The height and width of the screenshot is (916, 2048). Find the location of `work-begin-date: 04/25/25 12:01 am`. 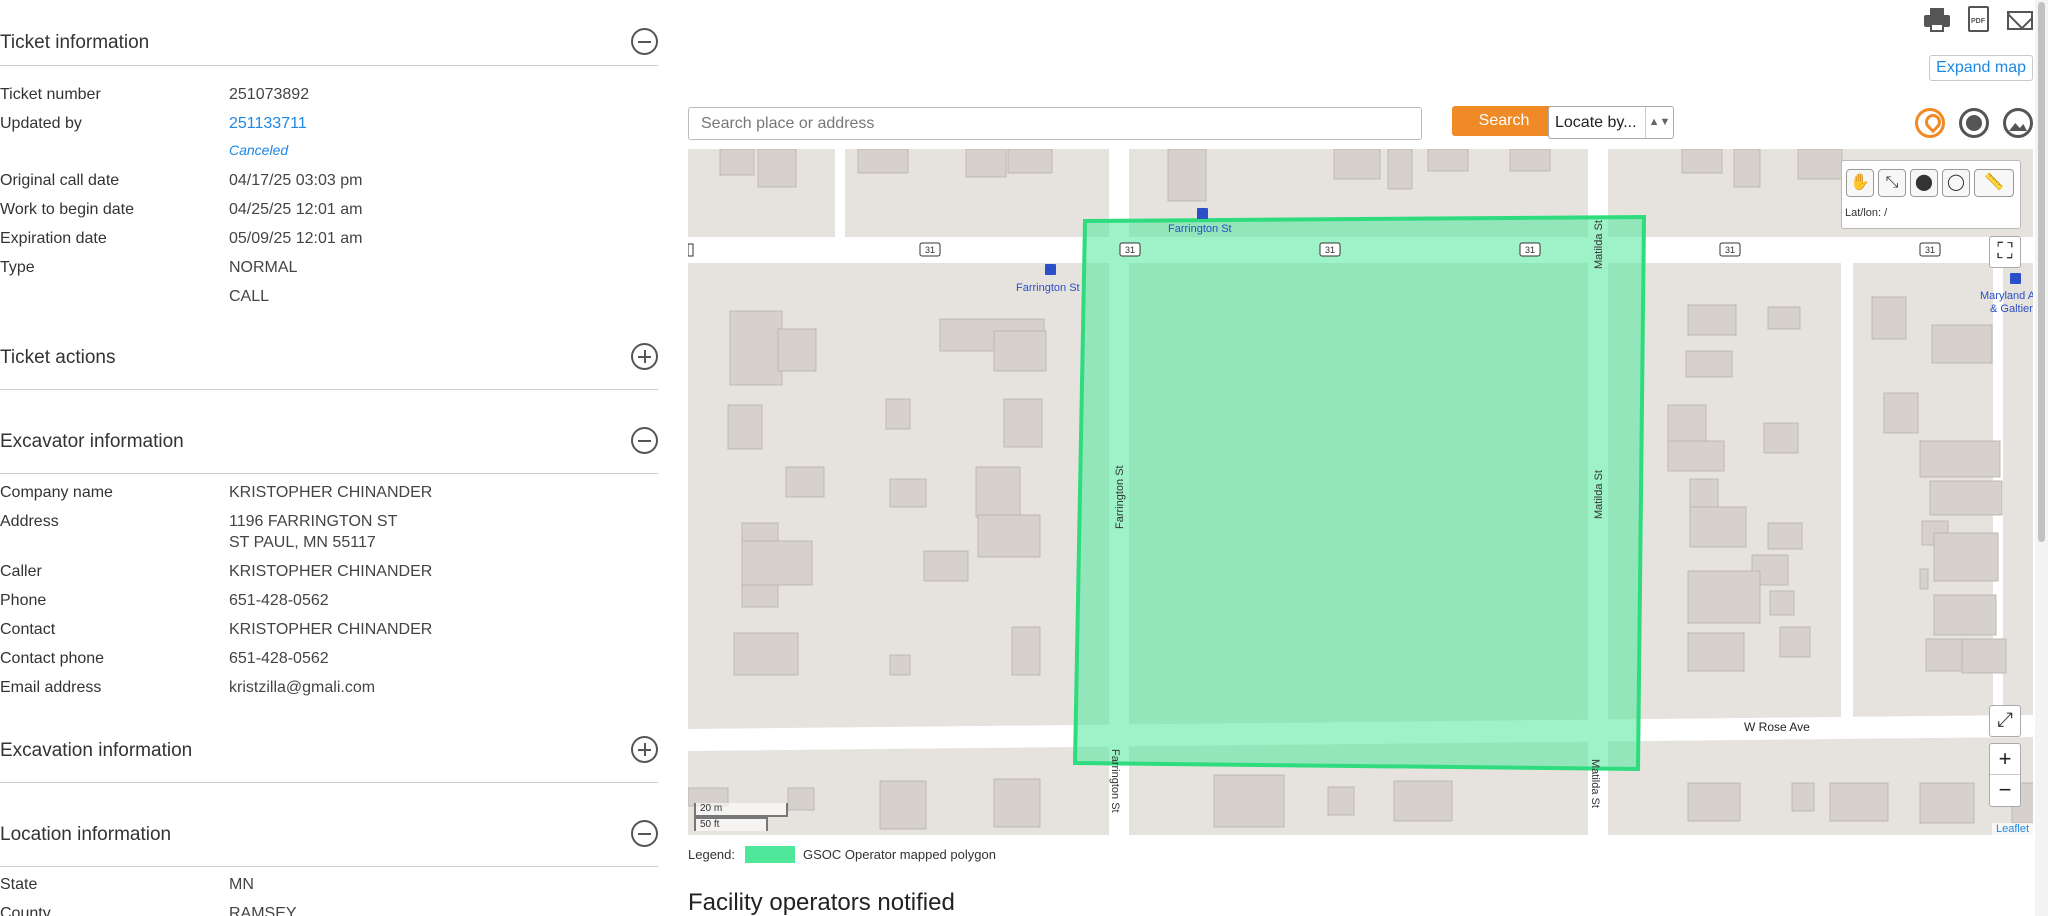

work-begin-date: 04/25/25 12:01 am is located at coordinates (296, 209).